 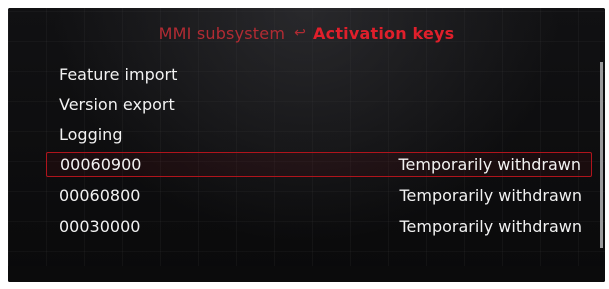 I want to click on menu-item-key-00030000: 00030000 Temporarily withdrawn, so click(x=319, y=226).